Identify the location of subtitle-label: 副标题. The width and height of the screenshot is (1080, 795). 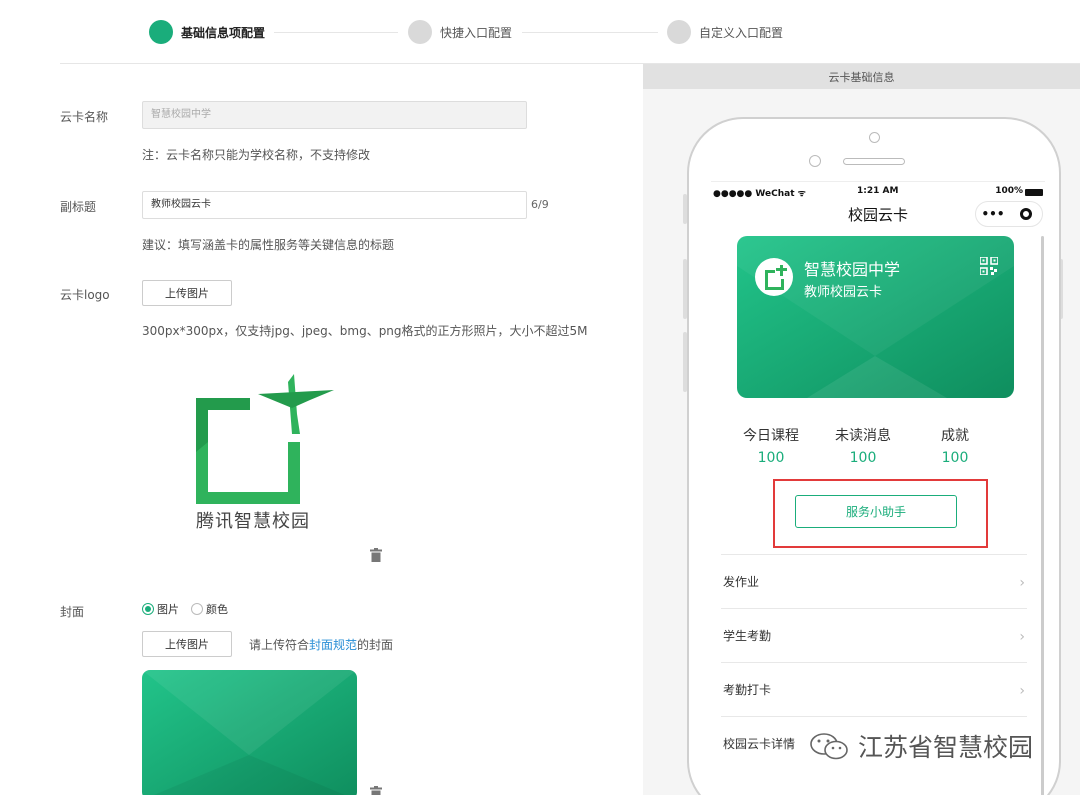
(78, 207).